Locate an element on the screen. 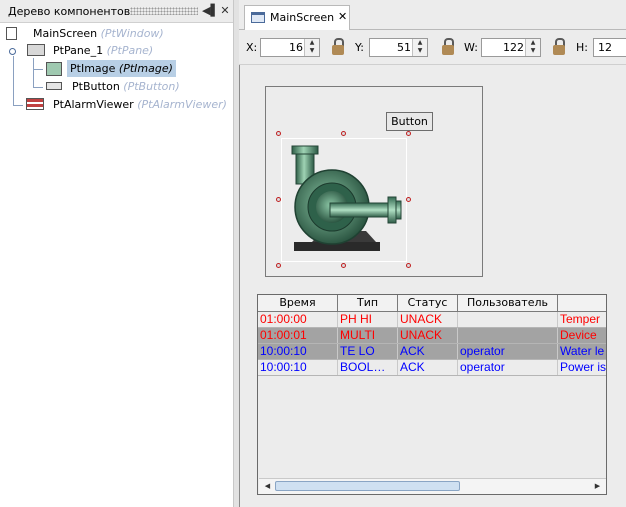 The width and height of the screenshot is (626, 507). minimize-panel-icon: ◀▌ is located at coordinates (210, 11).